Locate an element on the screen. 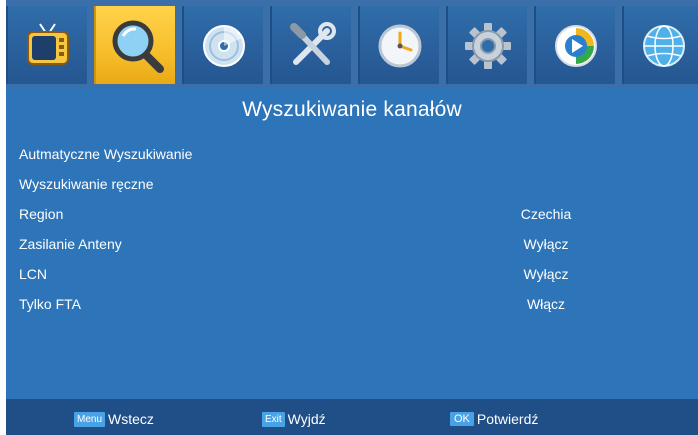 This screenshot has width=698, height=435. tab-network is located at coordinates (660, 45).